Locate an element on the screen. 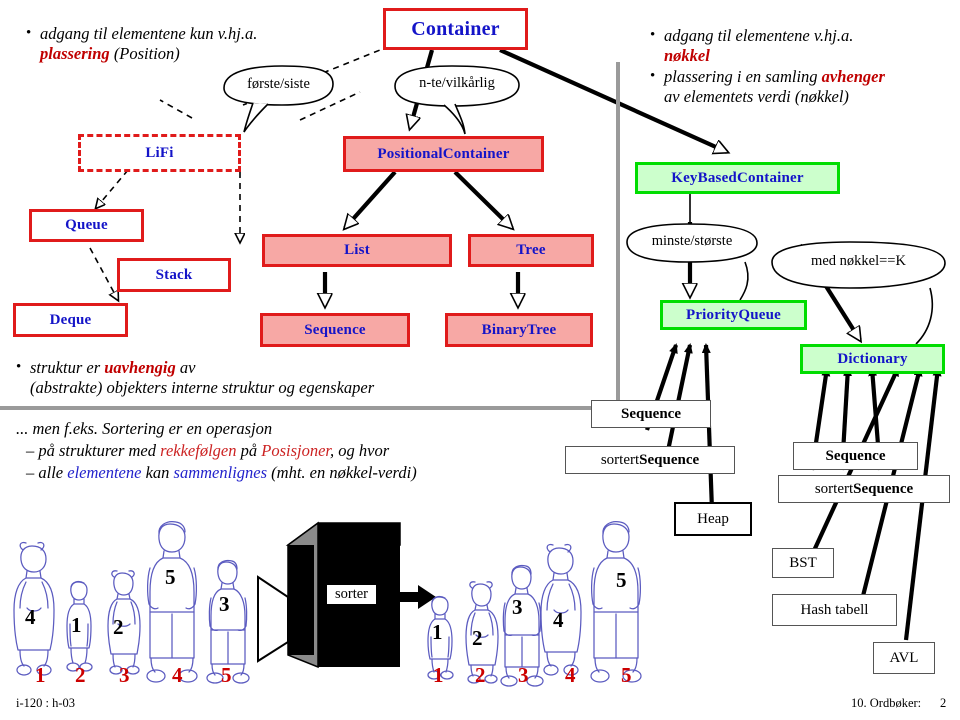  input-position-3: 3 is located at coordinates (124, 675).